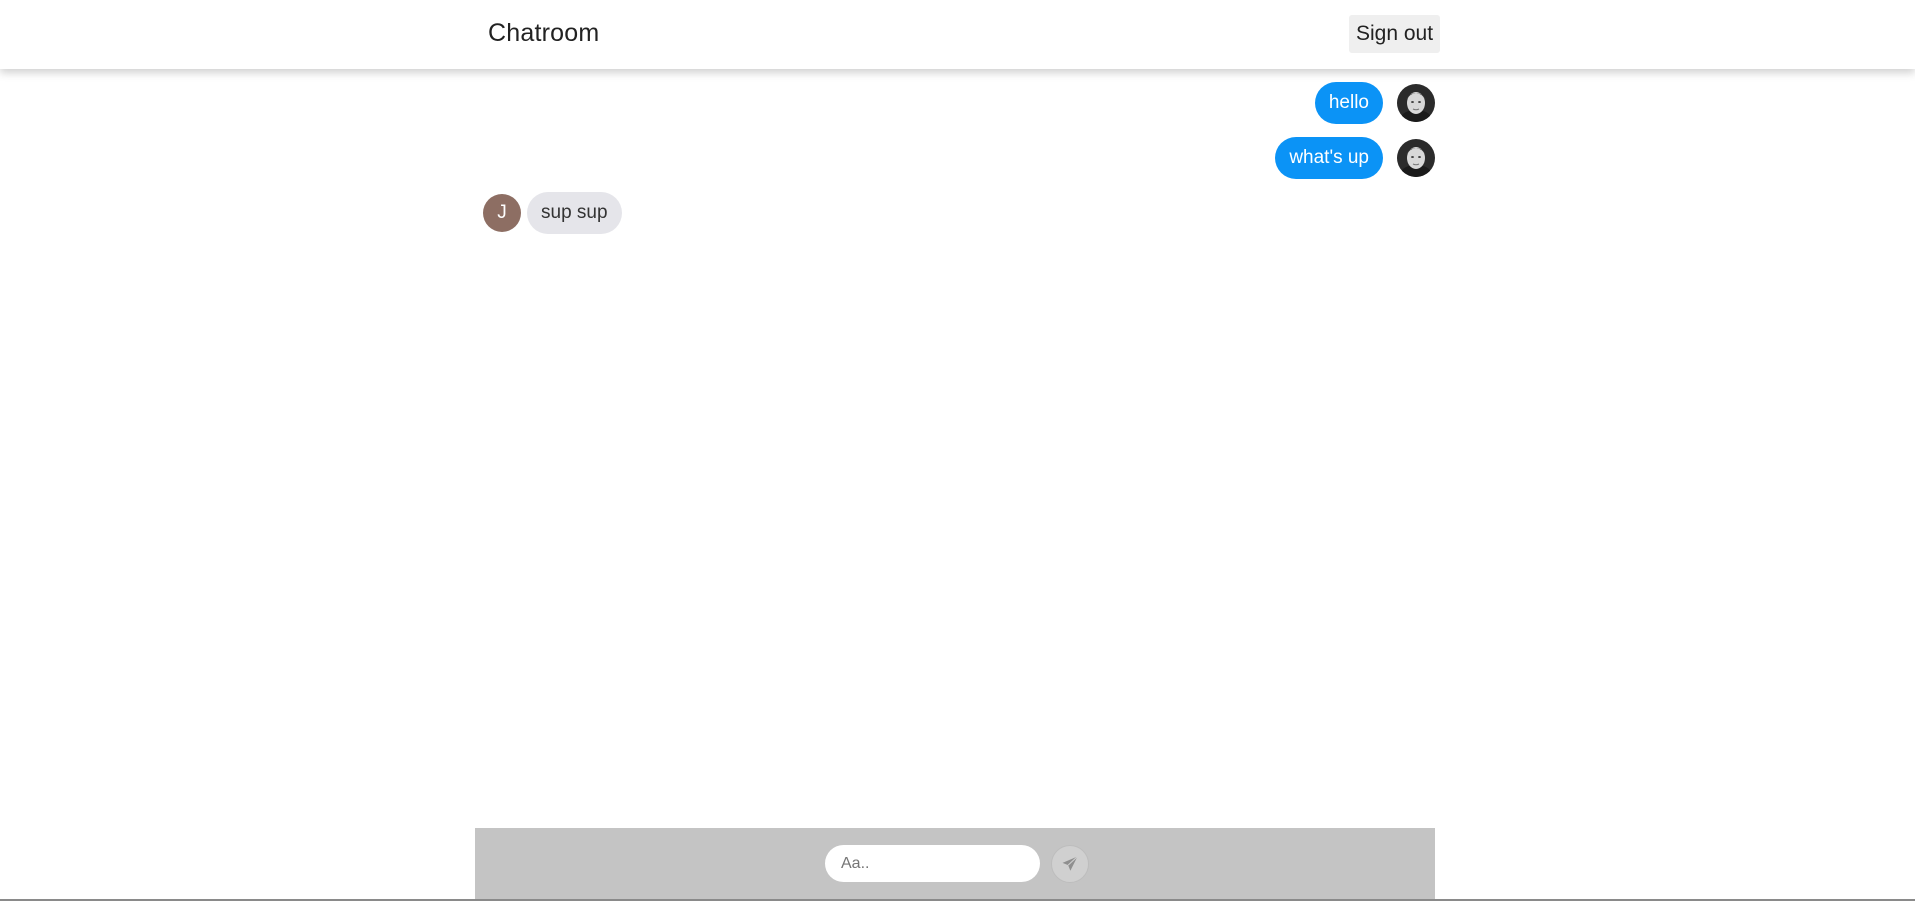  What do you see at coordinates (955, 103) in the screenshot?
I see `message-row: hello` at bounding box center [955, 103].